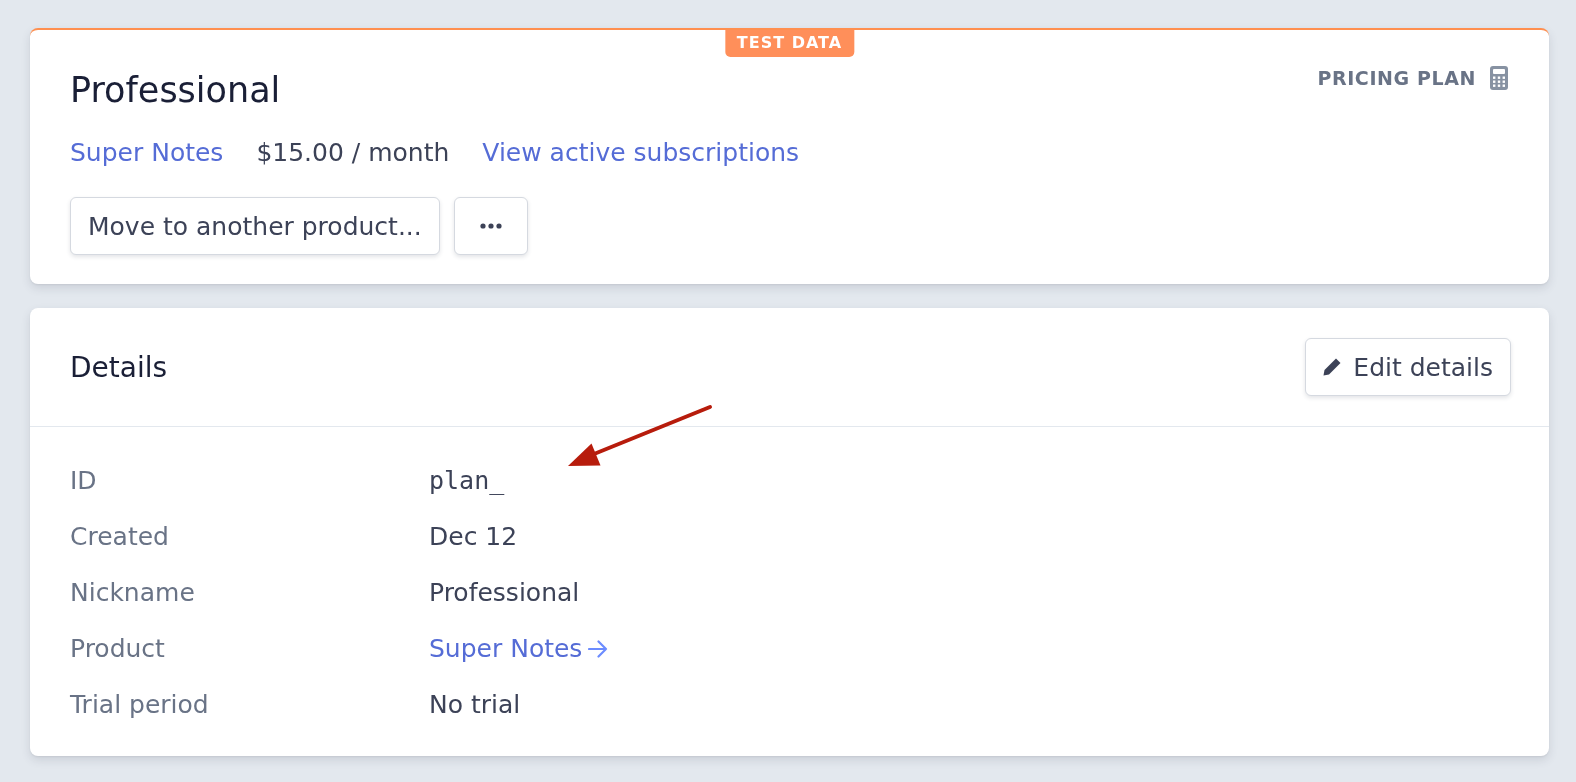 This screenshot has height=782, width=1576. Describe the element at coordinates (1396, 78) in the screenshot. I see `pricing-plan-label: PRICING PLAN` at that location.